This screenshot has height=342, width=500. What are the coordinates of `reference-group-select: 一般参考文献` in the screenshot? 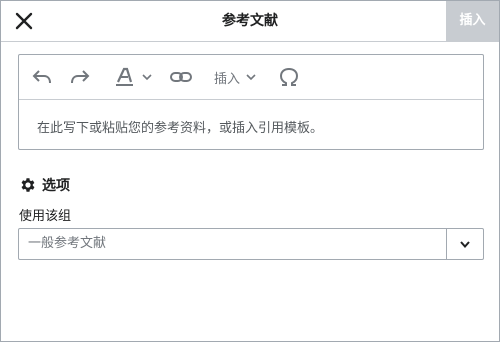 It's located at (251, 244).